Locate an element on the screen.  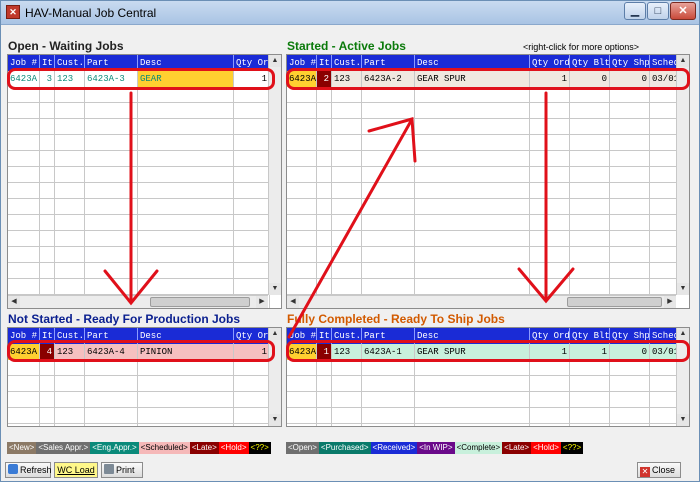
cell-desc: GEAR SPUR is located at coordinates (472, 79).